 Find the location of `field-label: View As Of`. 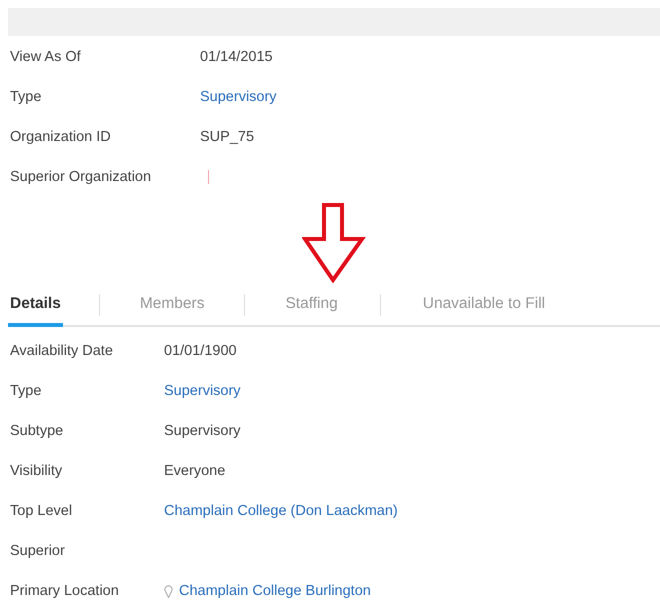

field-label: View As Of is located at coordinates (45, 57).